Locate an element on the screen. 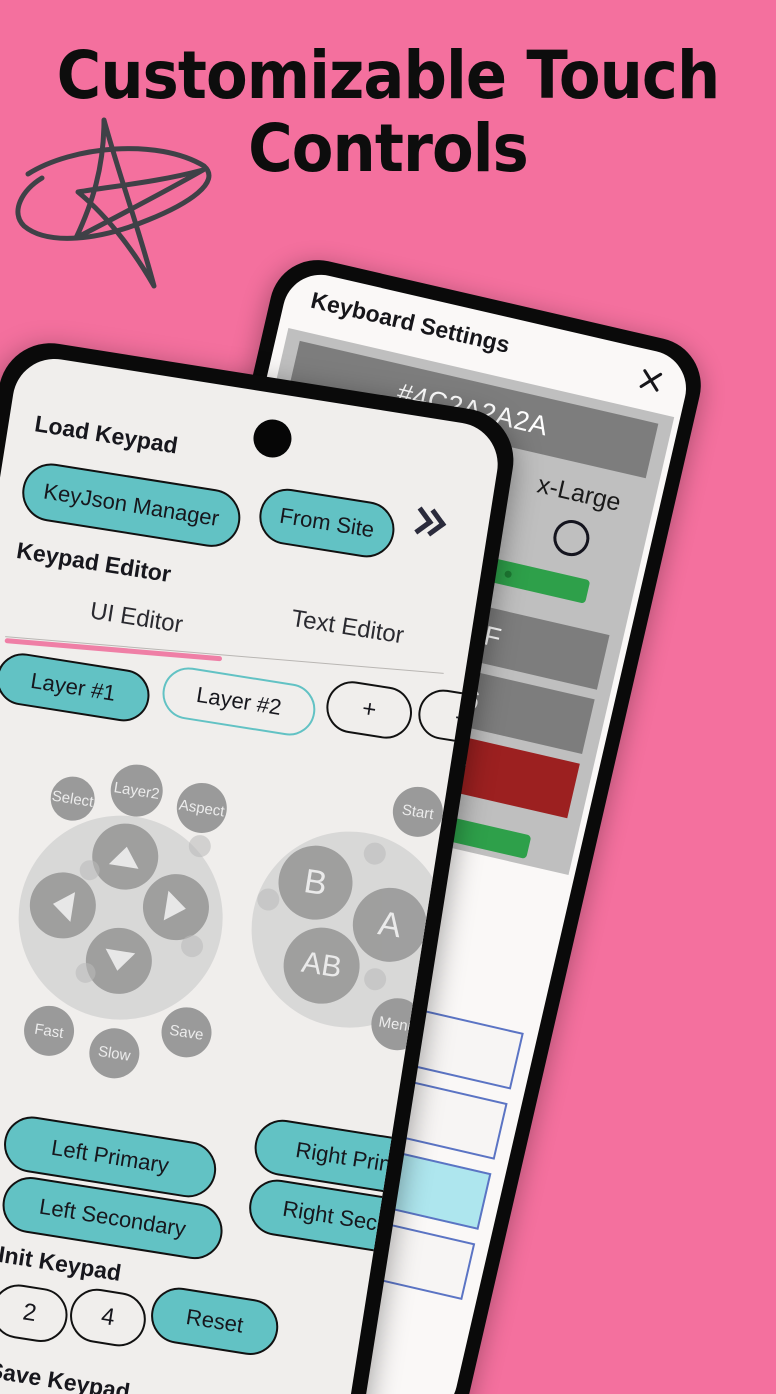 The width and height of the screenshot is (776, 1394). down-arrow-icon is located at coordinates (119, 961).